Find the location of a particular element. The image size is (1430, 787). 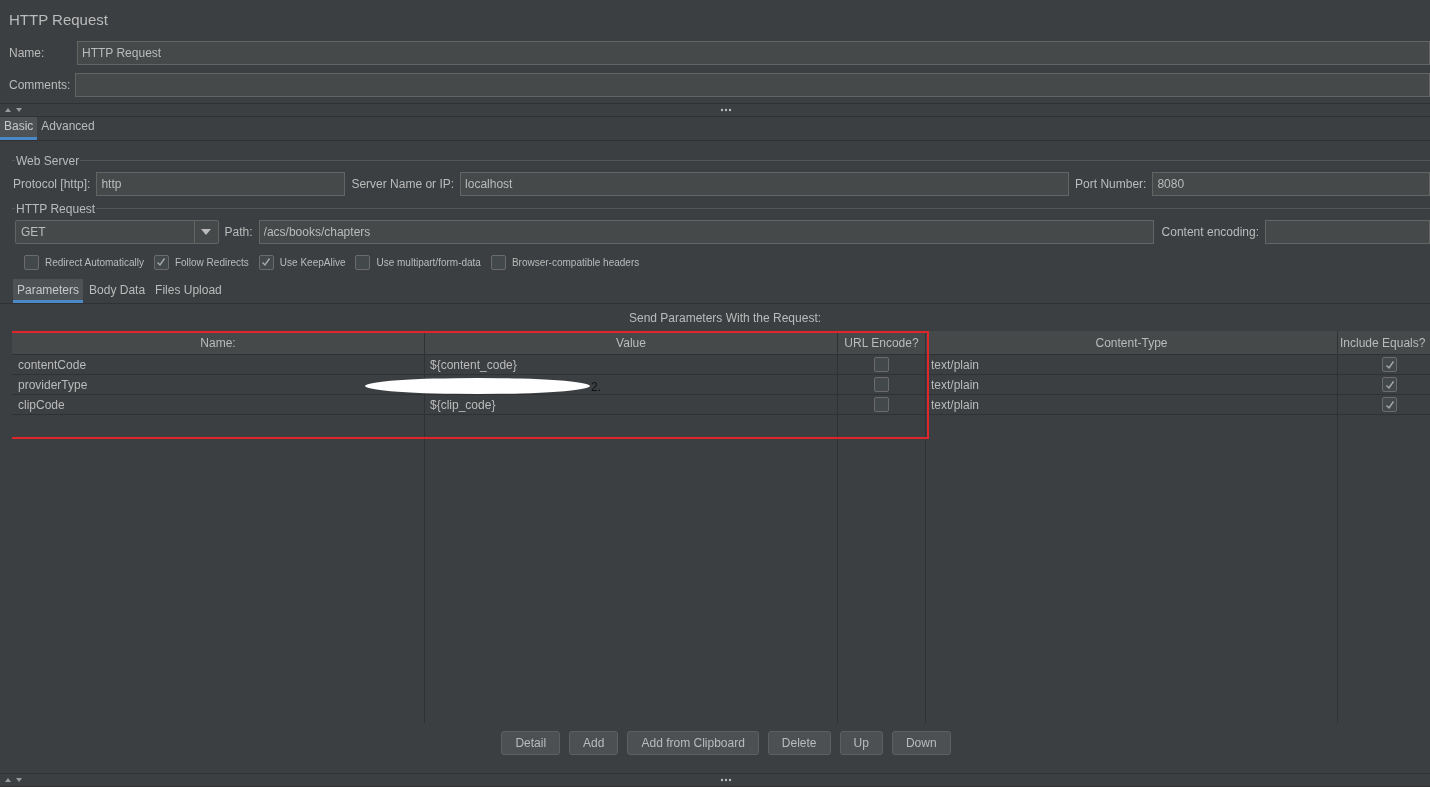

column-header: Name: is located at coordinates (218, 343).